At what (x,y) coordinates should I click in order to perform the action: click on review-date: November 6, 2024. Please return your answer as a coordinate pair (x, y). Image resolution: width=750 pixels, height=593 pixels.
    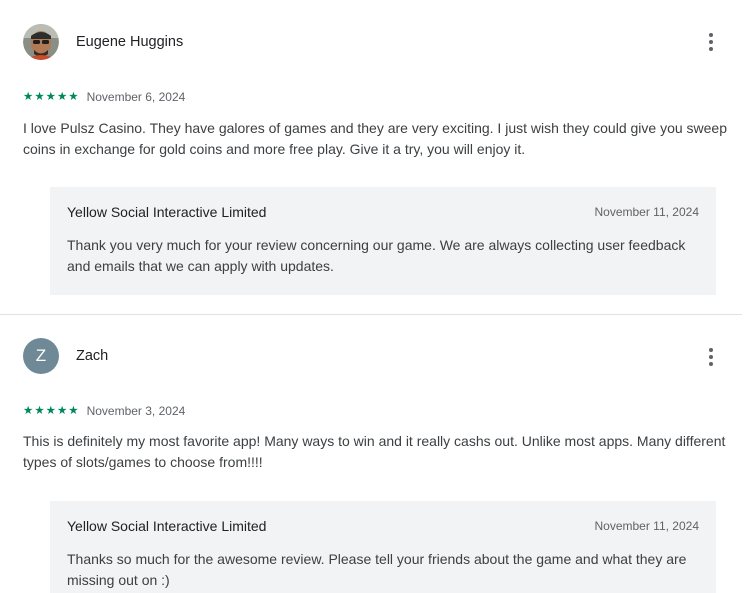
    Looking at the image, I should click on (136, 97).